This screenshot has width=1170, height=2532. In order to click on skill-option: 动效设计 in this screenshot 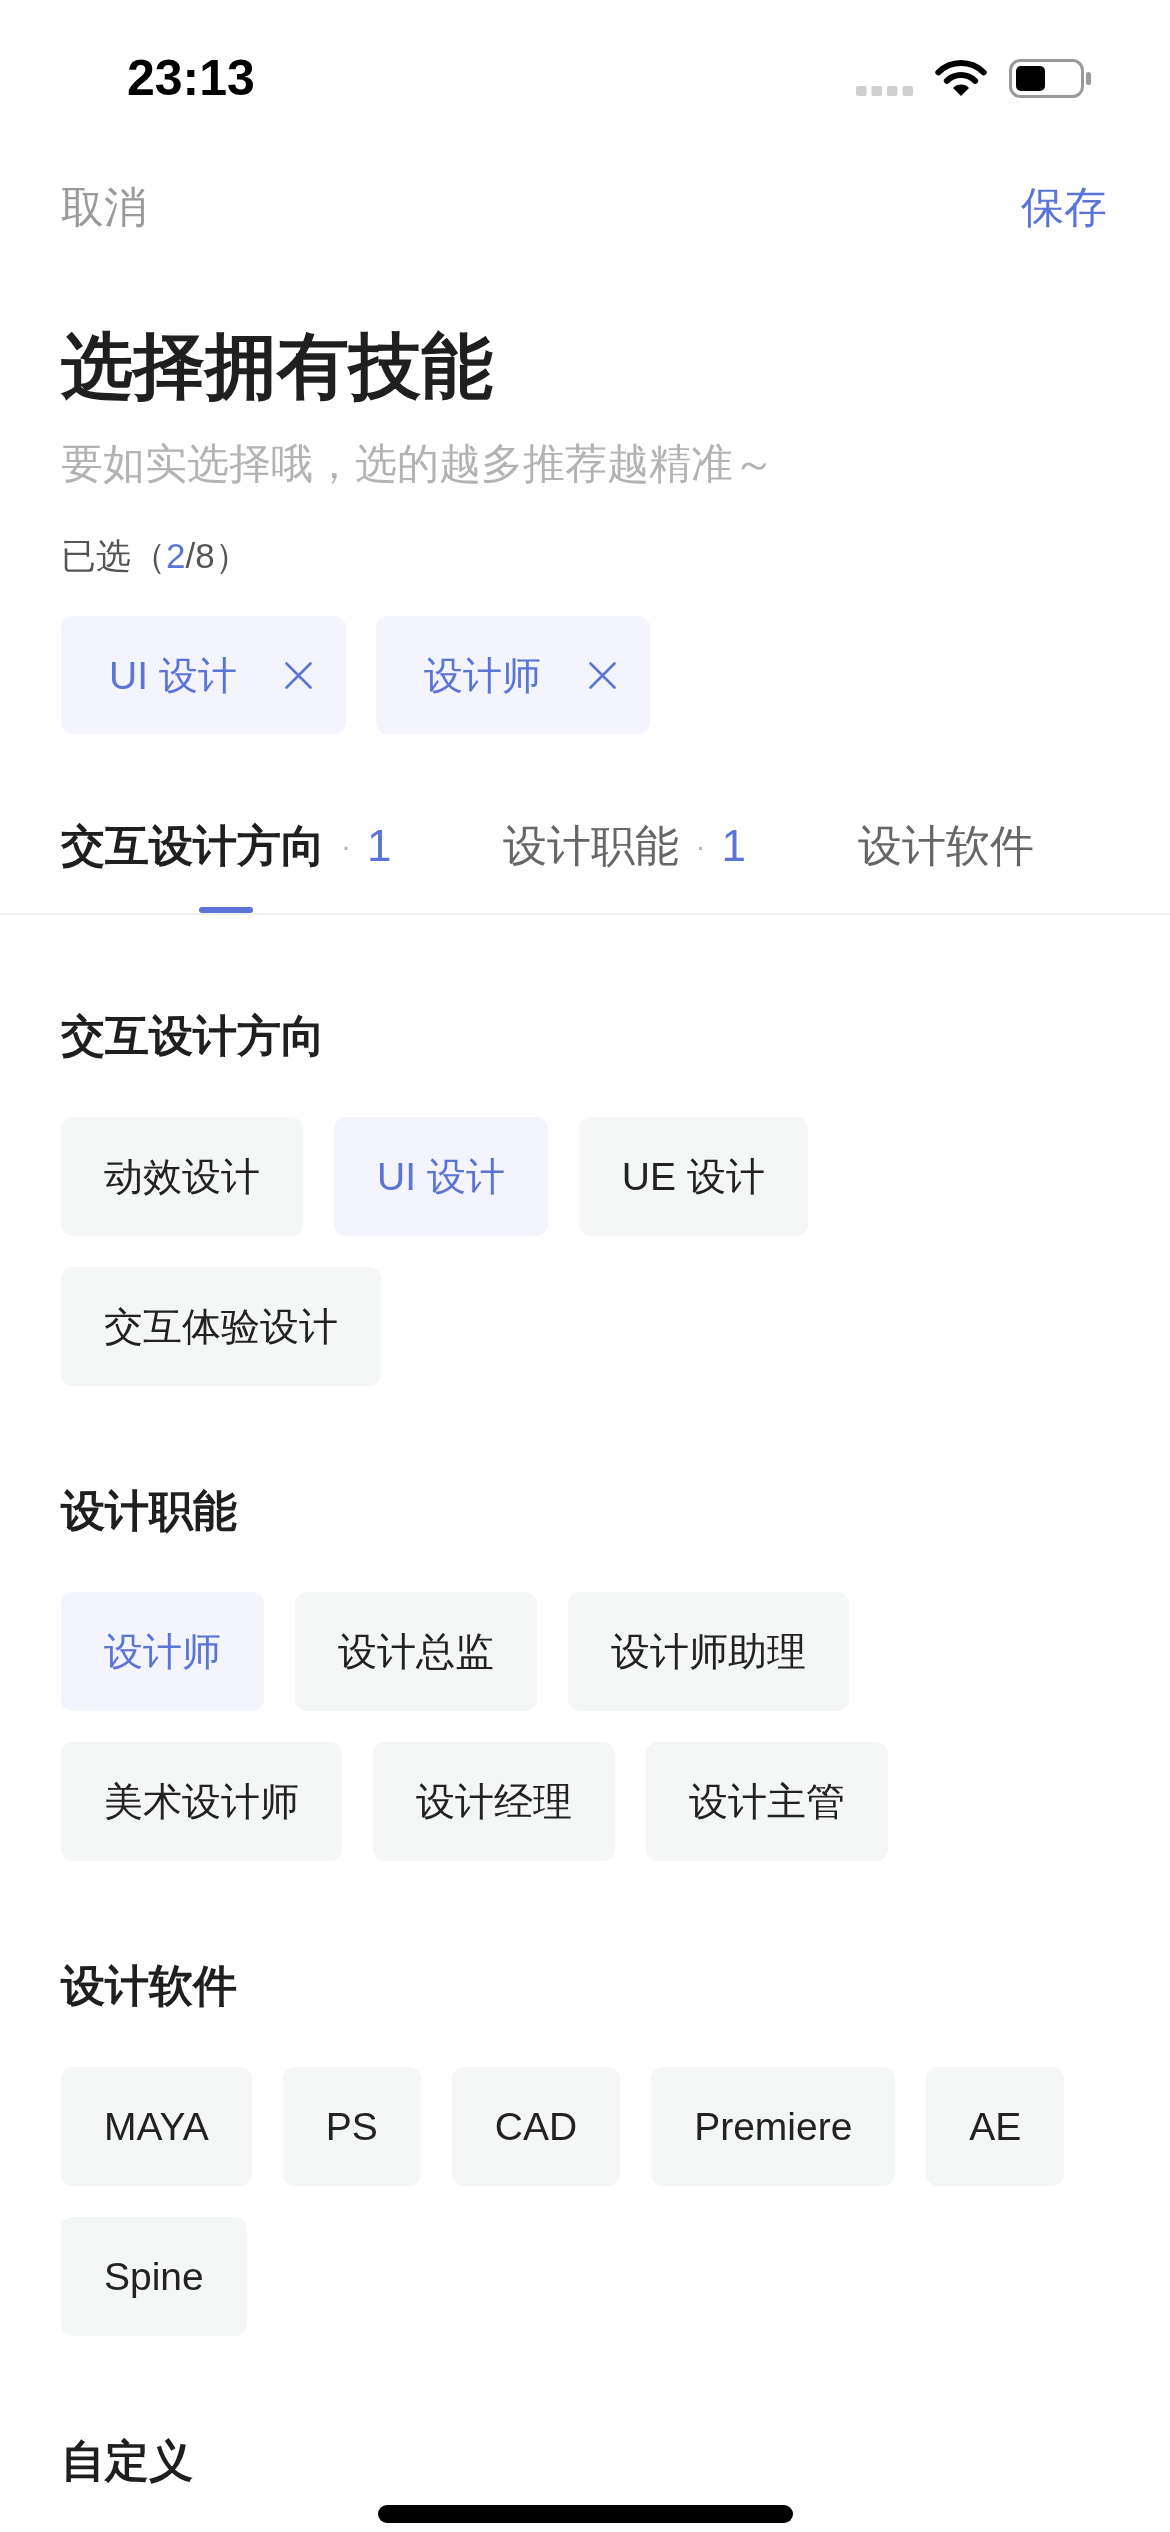, I will do `click(182, 1176)`.